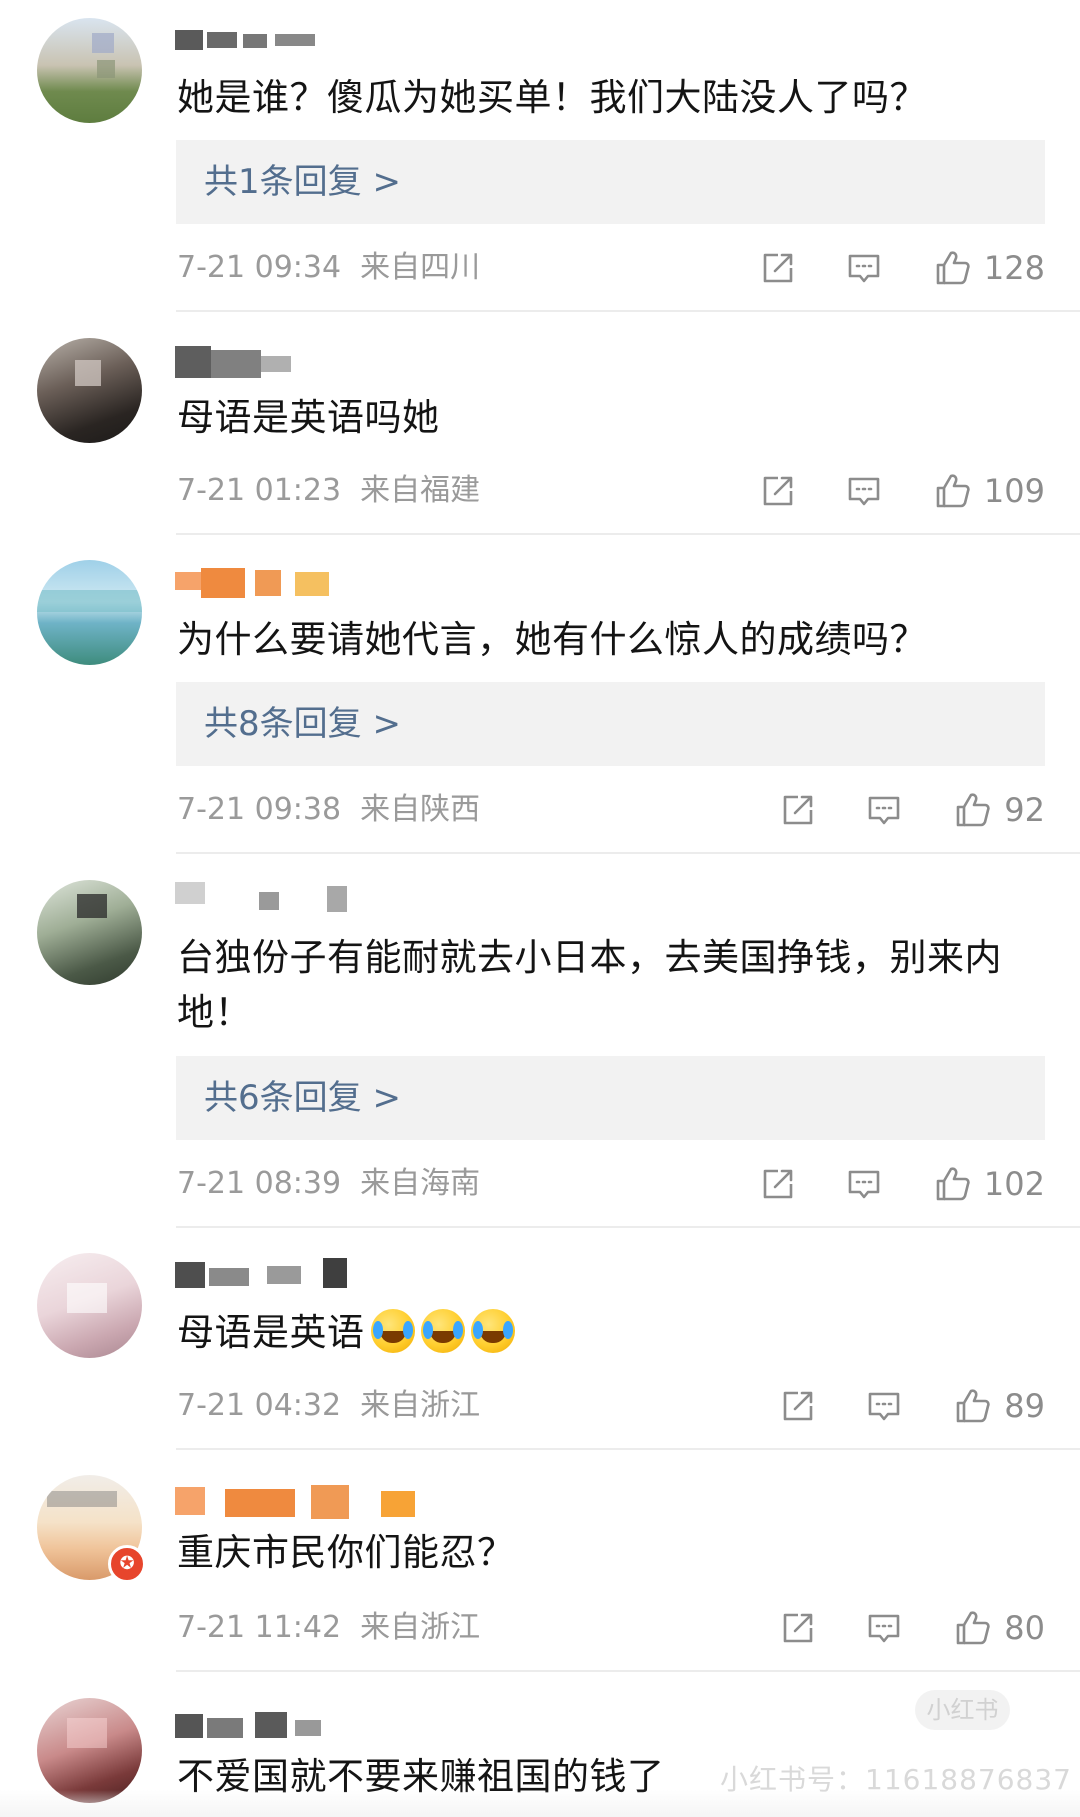 The height and width of the screenshot is (1817, 1080). What do you see at coordinates (552, 97) in the screenshot?
I see `comment-text: 她是谁？傻瓜为她买单！我们大陆没人了吗？` at bounding box center [552, 97].